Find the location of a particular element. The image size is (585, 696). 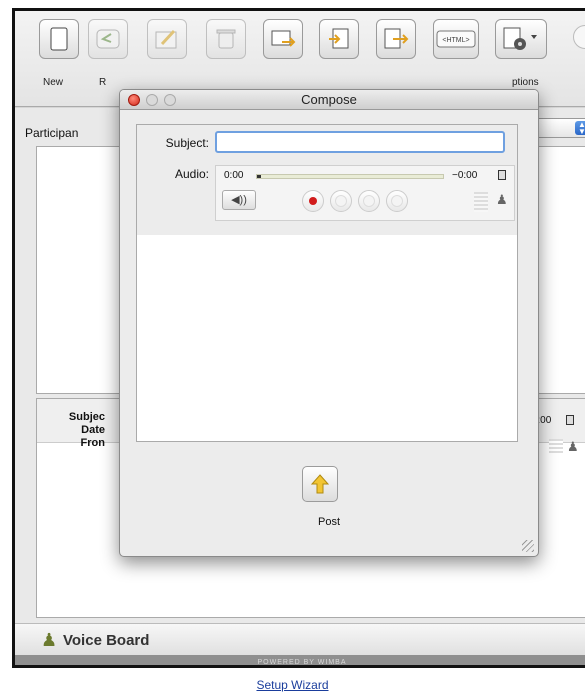

stop-icon is located at coordinates (397, 201).